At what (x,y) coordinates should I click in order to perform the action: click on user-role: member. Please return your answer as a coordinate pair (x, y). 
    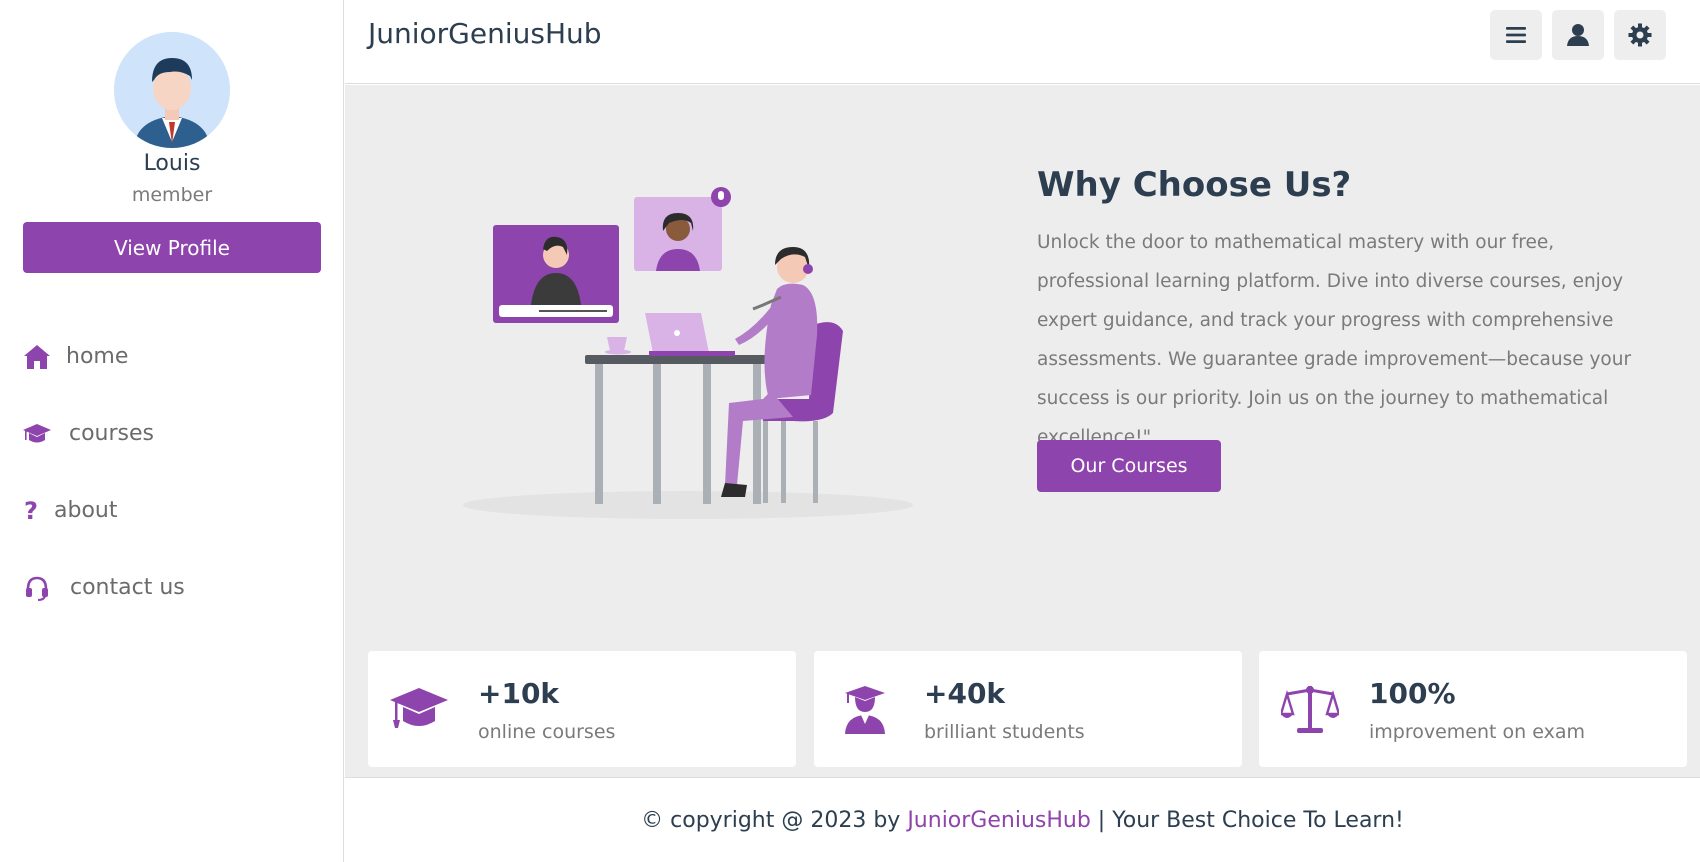
    Looking at the image, I should click on (172, 195).